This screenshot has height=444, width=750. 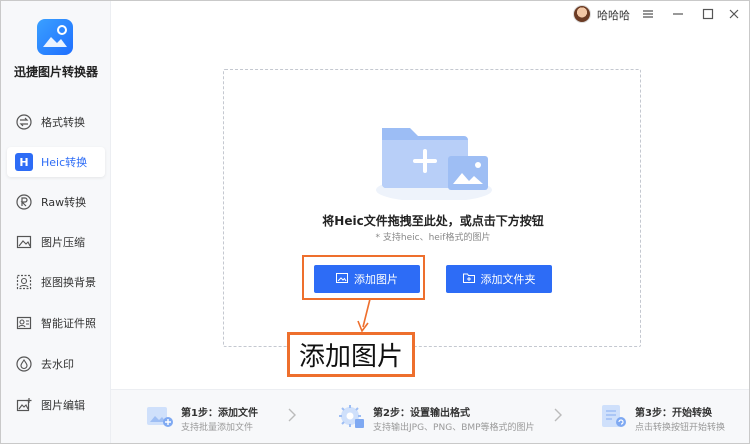 What do you see at coordinates (648, 14) in the screenshot?
I see `menu-icon` at bounding box center [648, 14].